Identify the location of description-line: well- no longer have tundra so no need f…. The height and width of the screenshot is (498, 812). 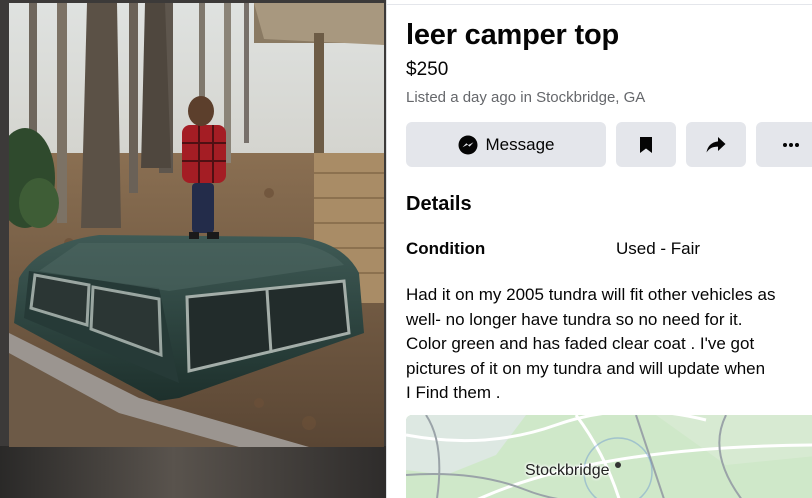
(574, 319).